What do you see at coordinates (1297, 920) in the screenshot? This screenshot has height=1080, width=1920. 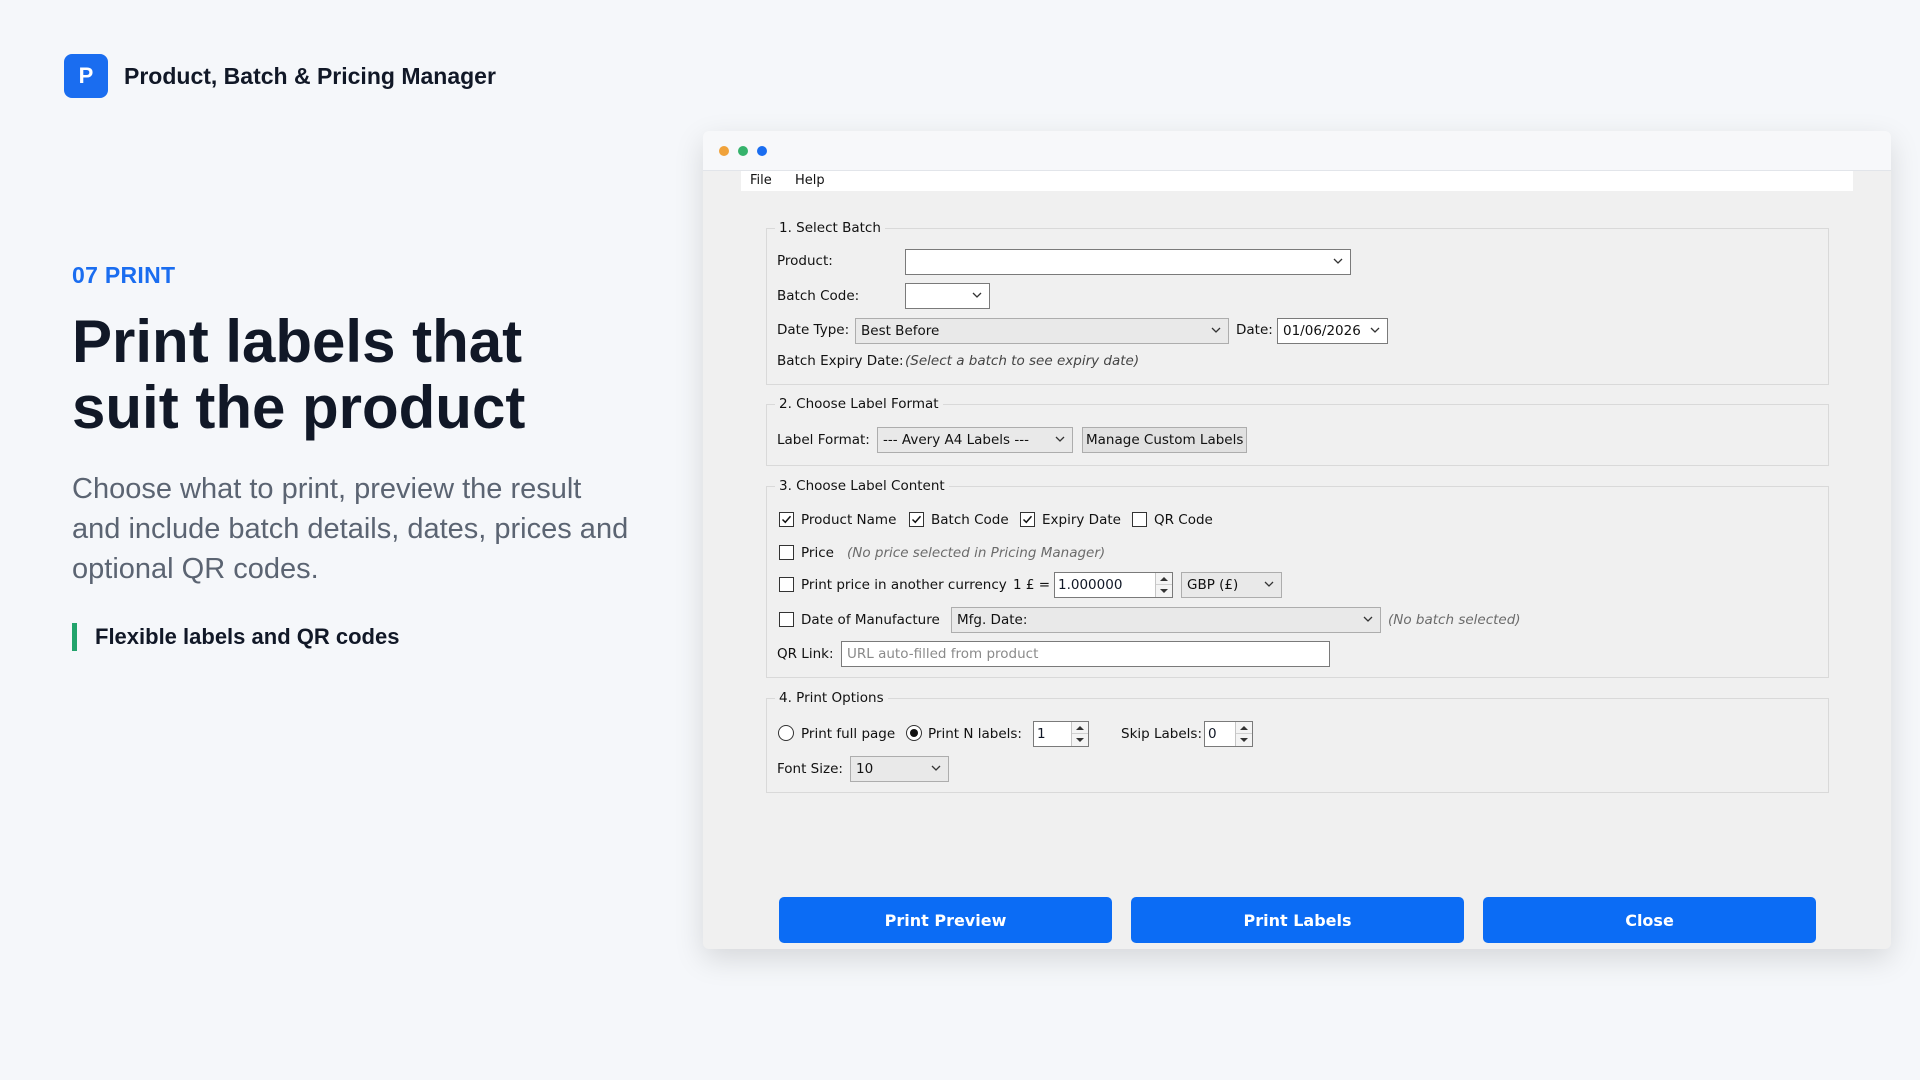 I see `print-labels-button: Print Labels` at bounding box center [1297, 920].